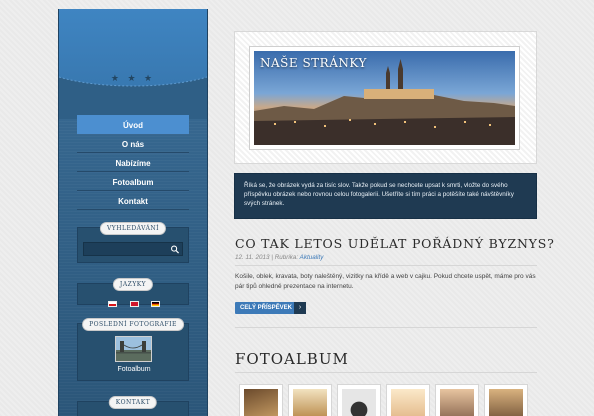 Image resolution: width=594 pixels, height=416 pixels. What do you see at coordinates (133, 78) in the screenshot?
I see `stars-ornament: ★ ★ ★` at bounding box center [133, 78].